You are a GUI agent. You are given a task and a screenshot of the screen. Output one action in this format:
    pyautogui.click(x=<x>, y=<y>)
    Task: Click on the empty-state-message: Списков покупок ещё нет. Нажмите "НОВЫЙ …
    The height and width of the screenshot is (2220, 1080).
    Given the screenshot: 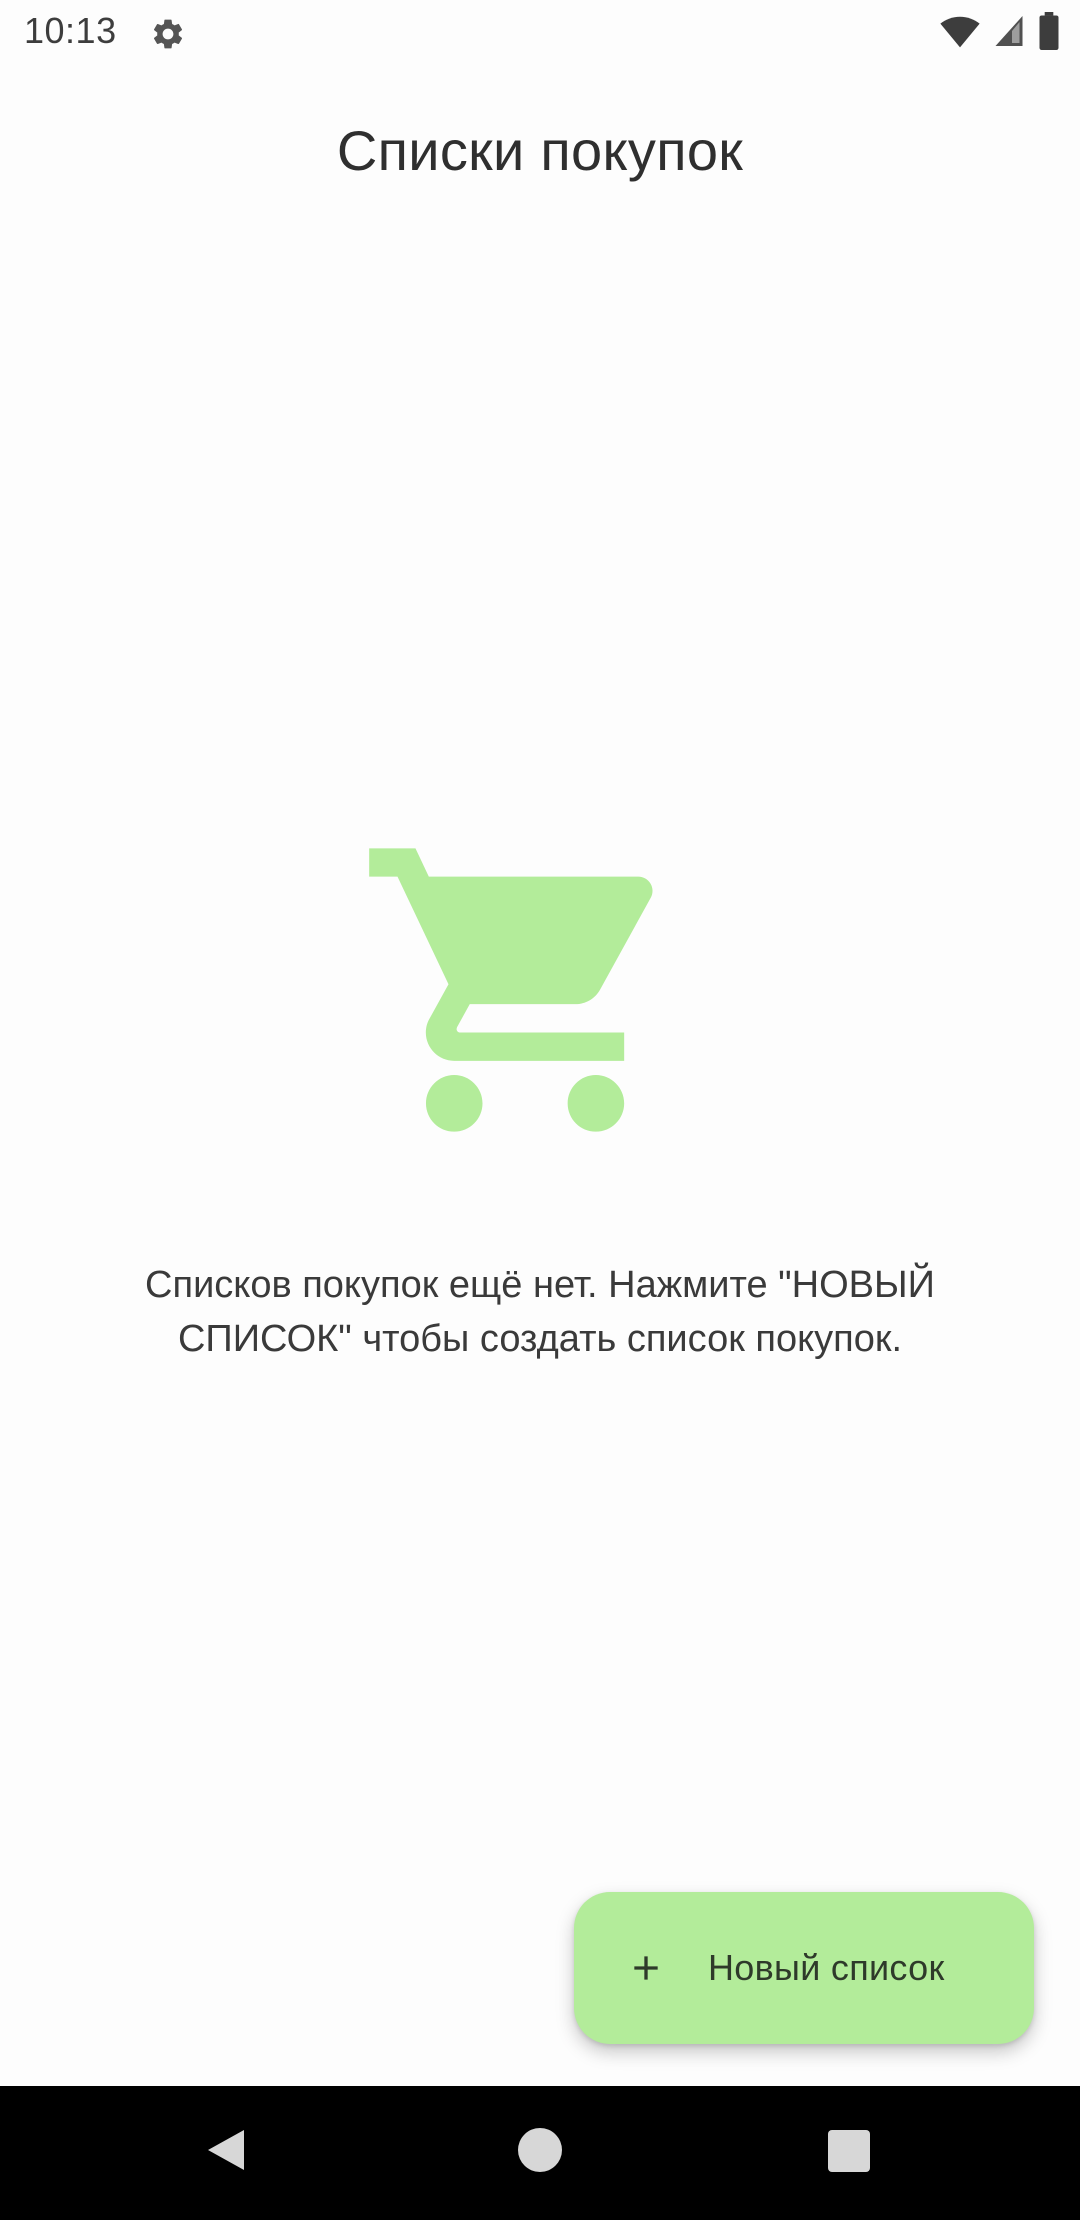 What is the action you would take?
    pyautogui.click(x=540, y=1312)
    